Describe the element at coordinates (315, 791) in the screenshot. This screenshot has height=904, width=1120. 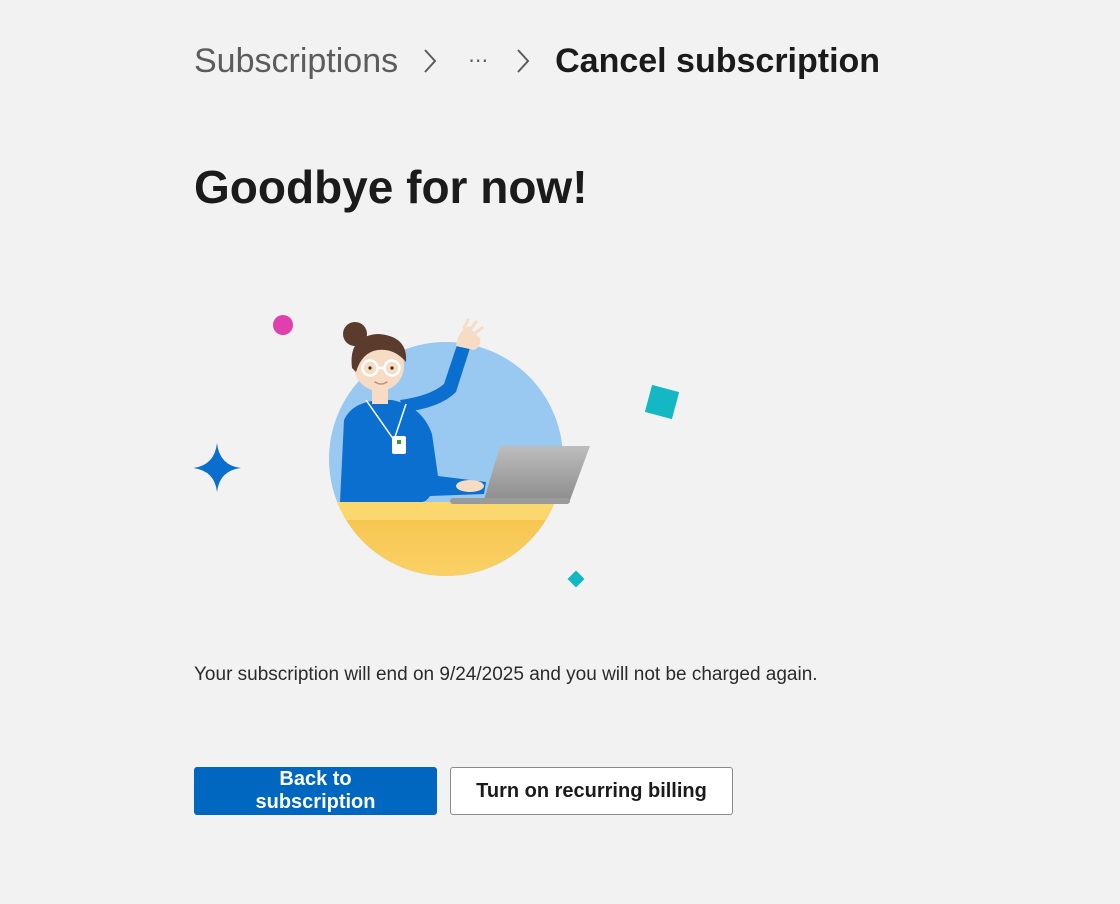
I see `back-to-subscription-button: Back to subscription` at that location.